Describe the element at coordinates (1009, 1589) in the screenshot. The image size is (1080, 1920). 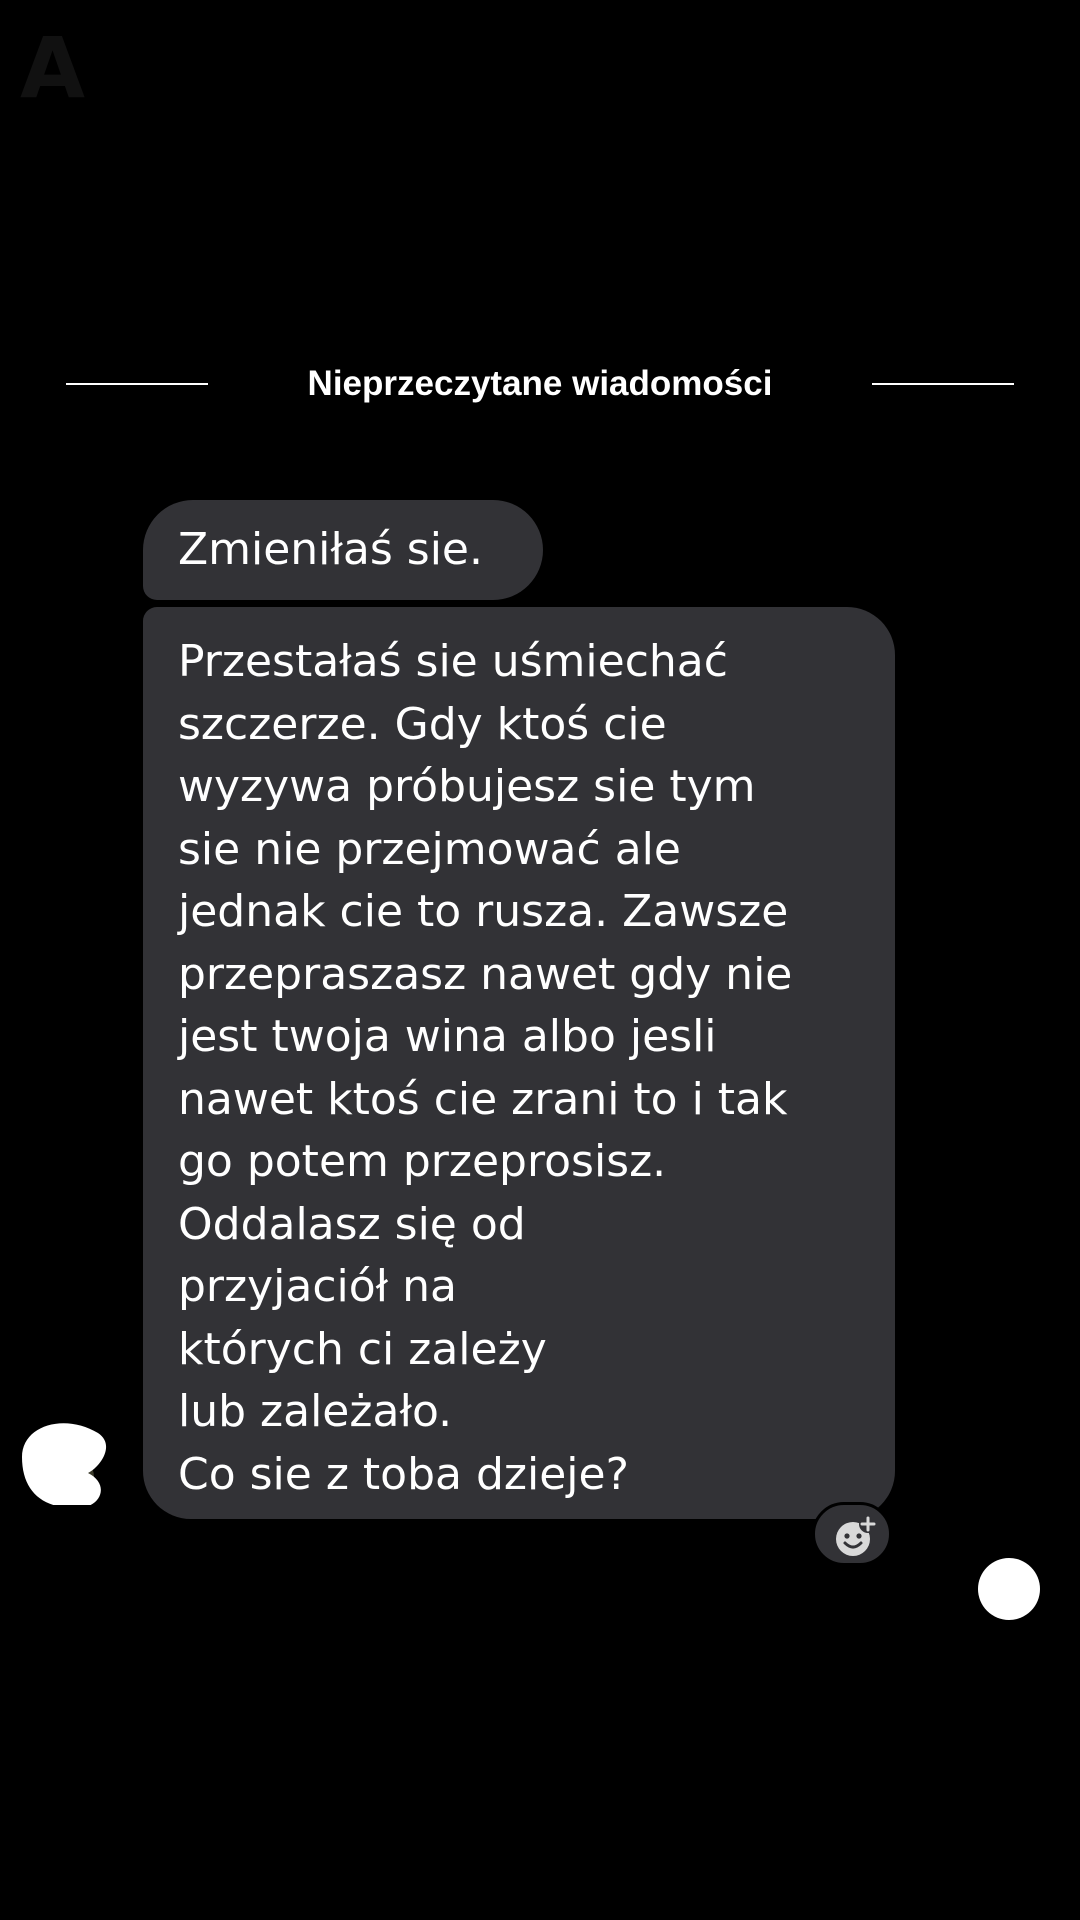
I see `scroll-down-dot-icon` at that location.